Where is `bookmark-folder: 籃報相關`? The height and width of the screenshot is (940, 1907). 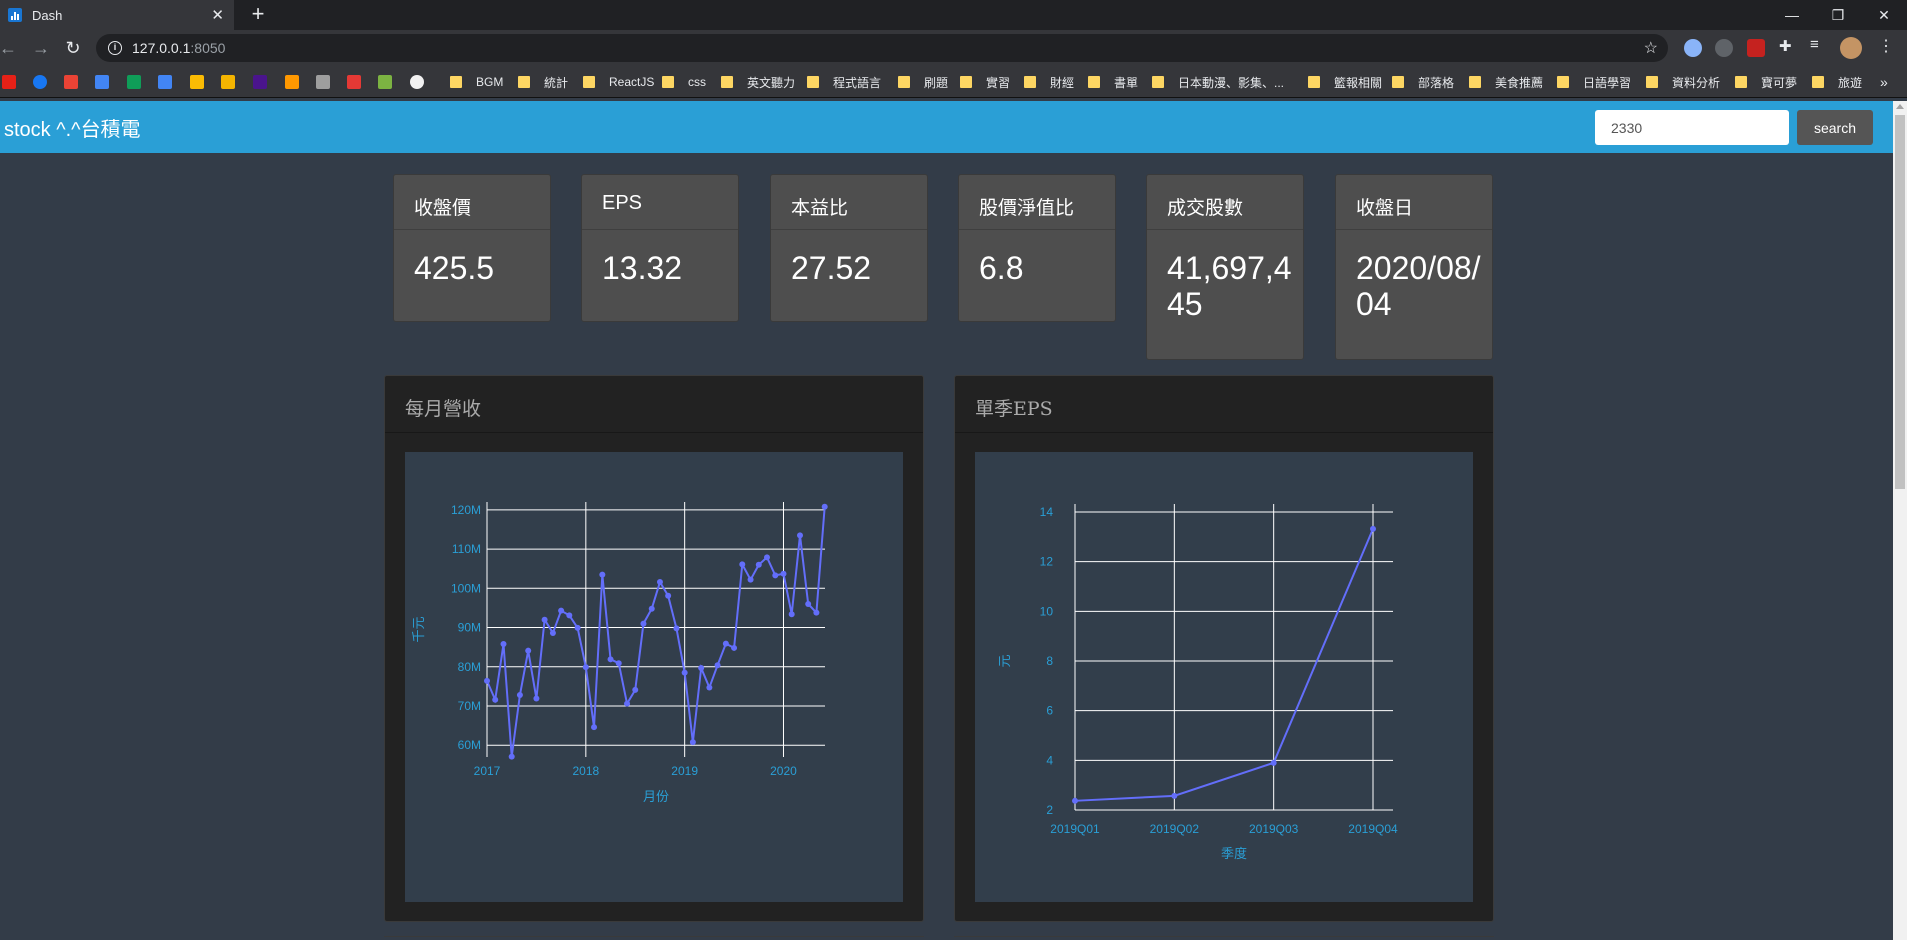 bookmark-folder: 籃報相關 is located at coordinates (1345, 82).